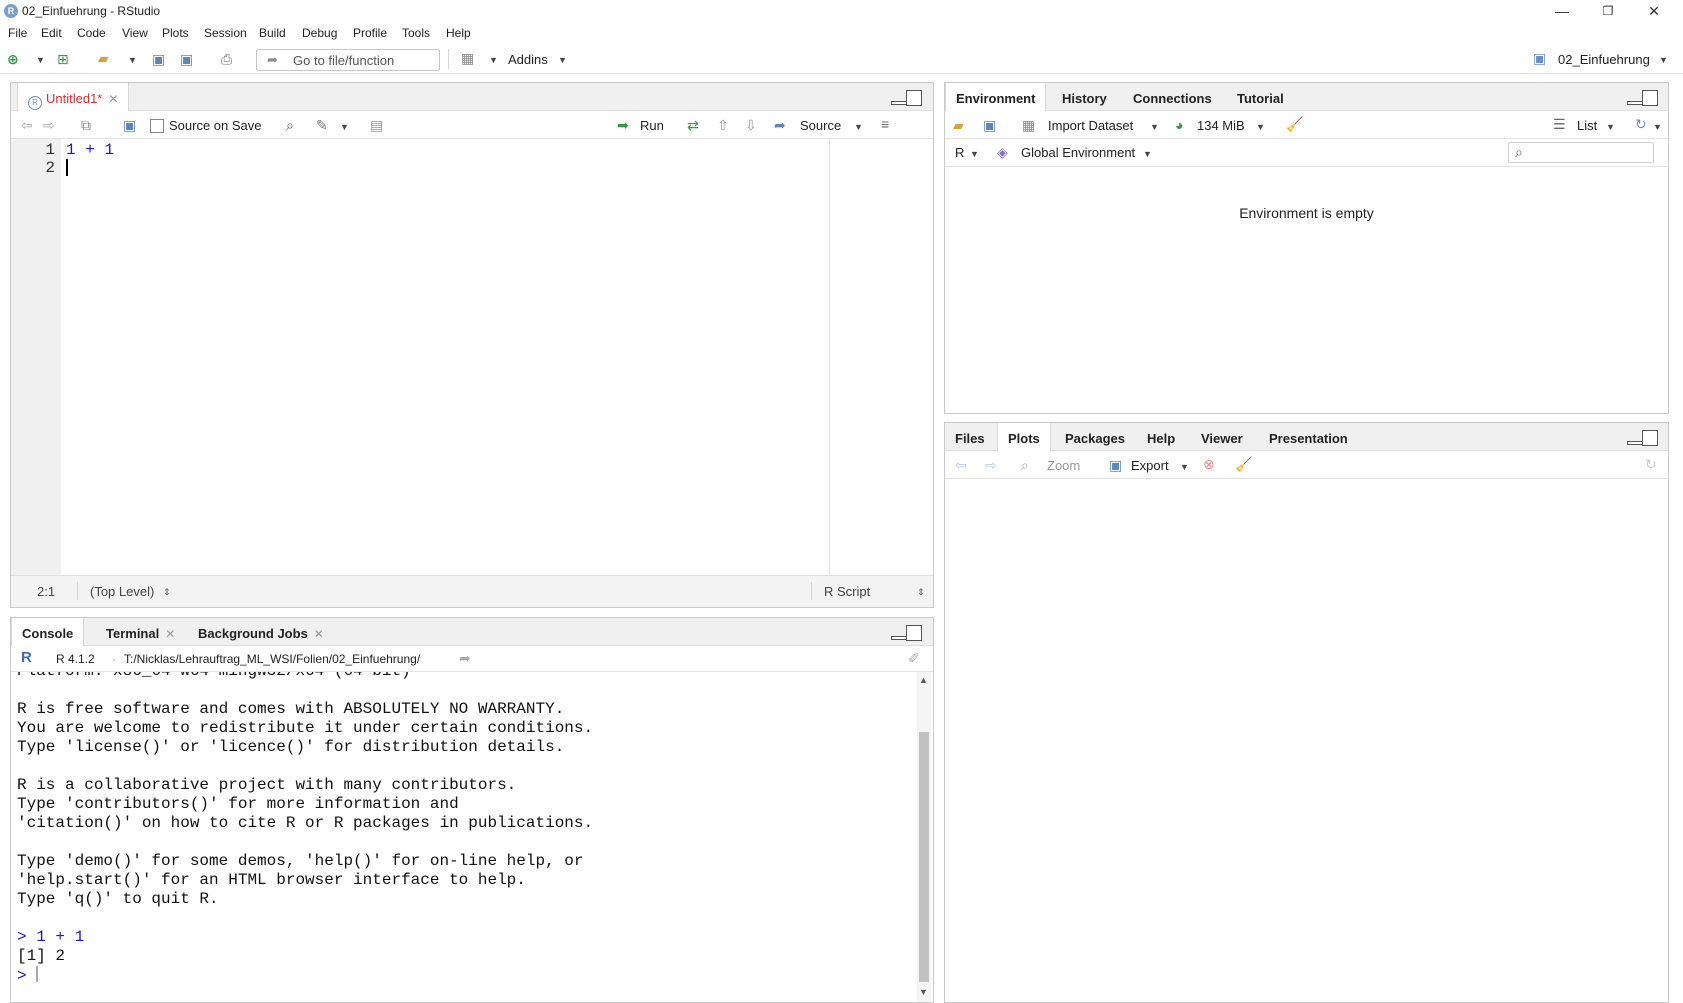 The image size is (1683, 1003). What do you see at coordinates (91, 33) in the screenshot?
I see `menu-code: Code` at bounding box center [91, 33].